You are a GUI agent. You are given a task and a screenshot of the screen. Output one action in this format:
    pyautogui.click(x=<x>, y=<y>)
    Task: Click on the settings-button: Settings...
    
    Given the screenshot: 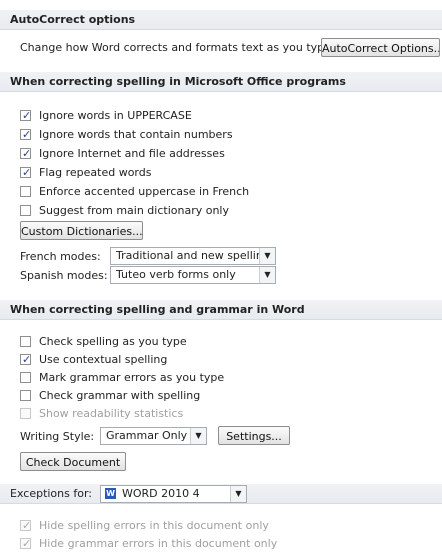 What is the action you would take?
    pyautogui.click(x=254, y=435)
    